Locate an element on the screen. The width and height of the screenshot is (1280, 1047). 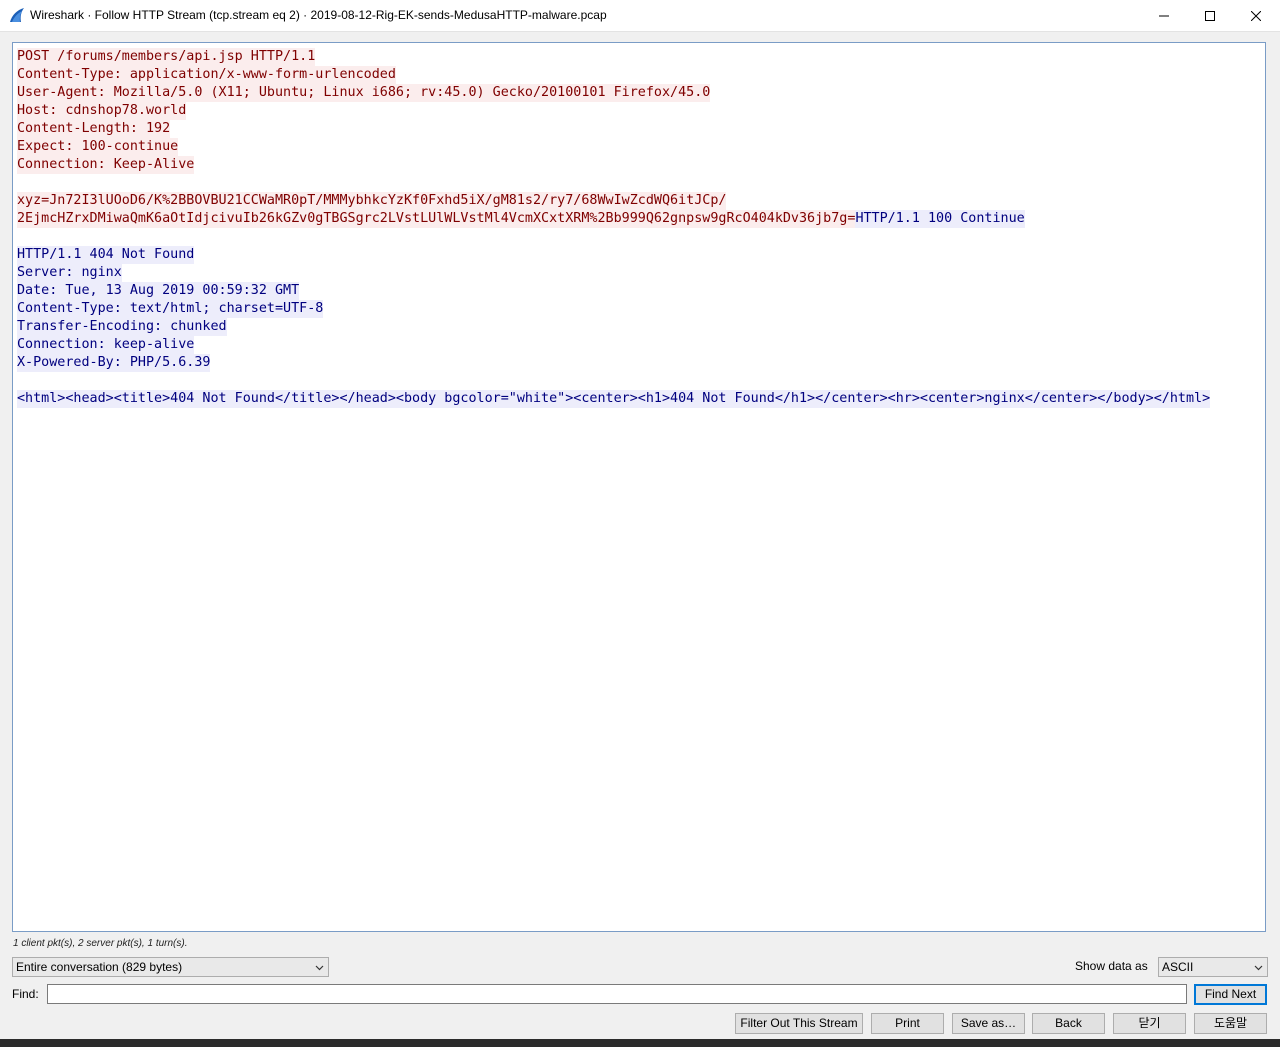
server-text-segment: X-Powered-By: PHP/5.6.39 is located at coordinates (114, 363).